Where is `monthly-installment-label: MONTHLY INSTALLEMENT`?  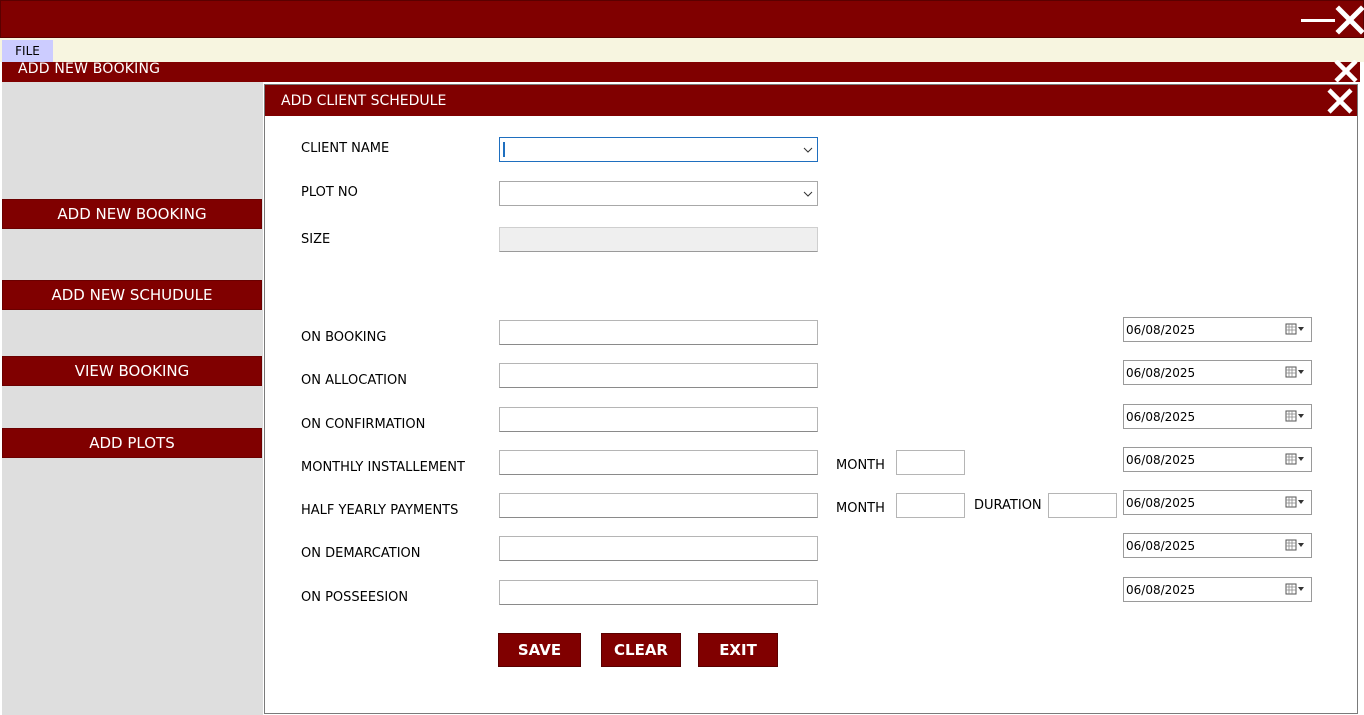 monthly-installment-label: MONTHLY INSTALLEMENT is located at coordinates (383, 467).